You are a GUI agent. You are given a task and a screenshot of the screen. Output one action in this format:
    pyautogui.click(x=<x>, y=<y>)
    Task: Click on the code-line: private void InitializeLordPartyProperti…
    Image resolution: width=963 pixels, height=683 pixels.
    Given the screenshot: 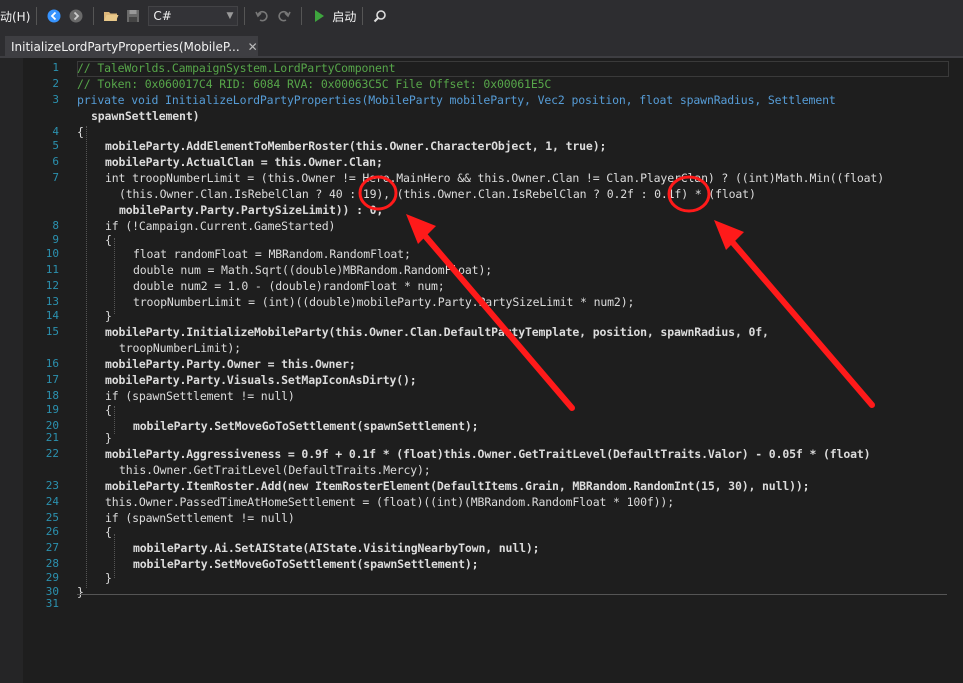 What is the action you would take?
    pyautogui.click(x=456, y=100)
    